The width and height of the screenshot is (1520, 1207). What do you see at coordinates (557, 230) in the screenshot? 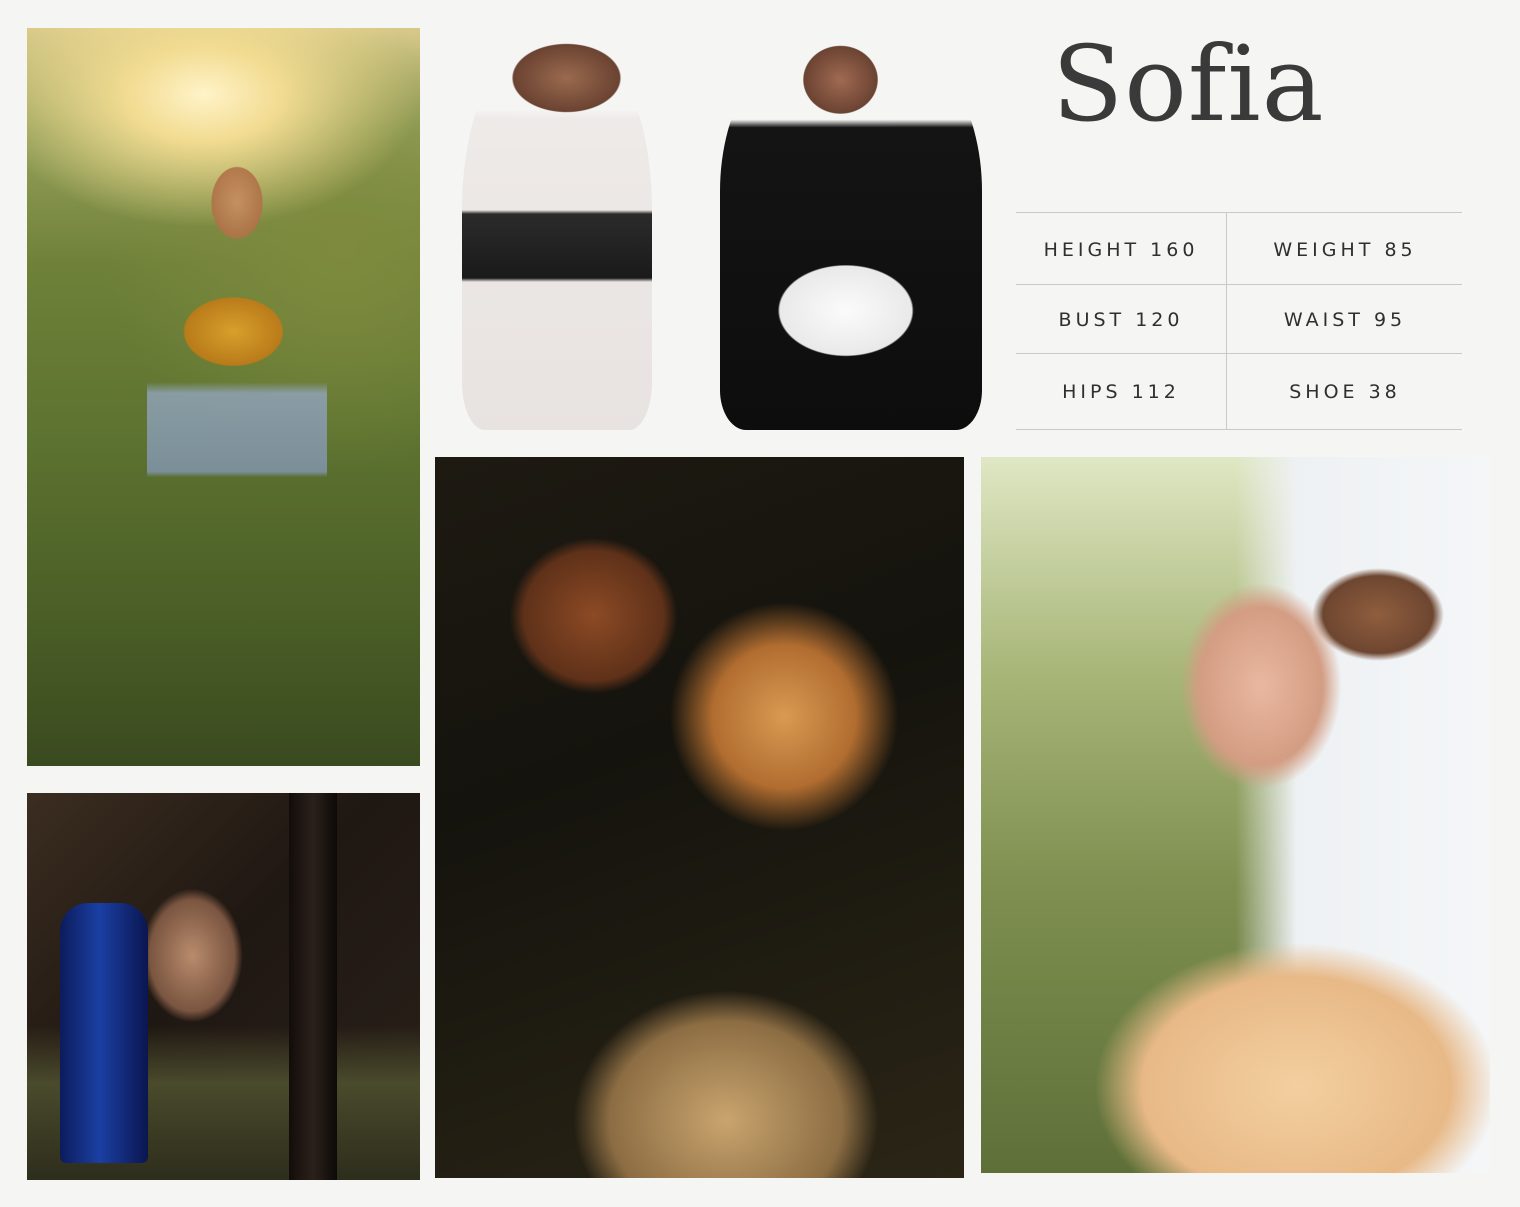
I see `photo-support-belt-back` at bounding box center [557, 230].